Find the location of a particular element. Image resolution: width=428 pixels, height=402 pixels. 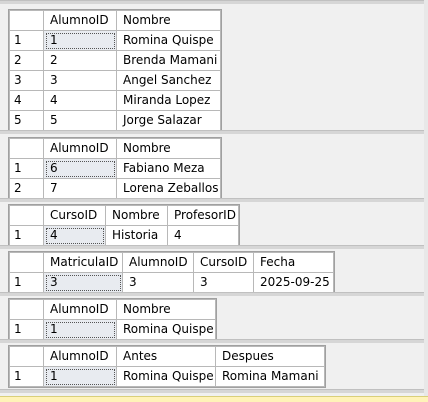

table-row: 1 1 Romina Quispe Romina Mamani is located at coordinates (167, 376).